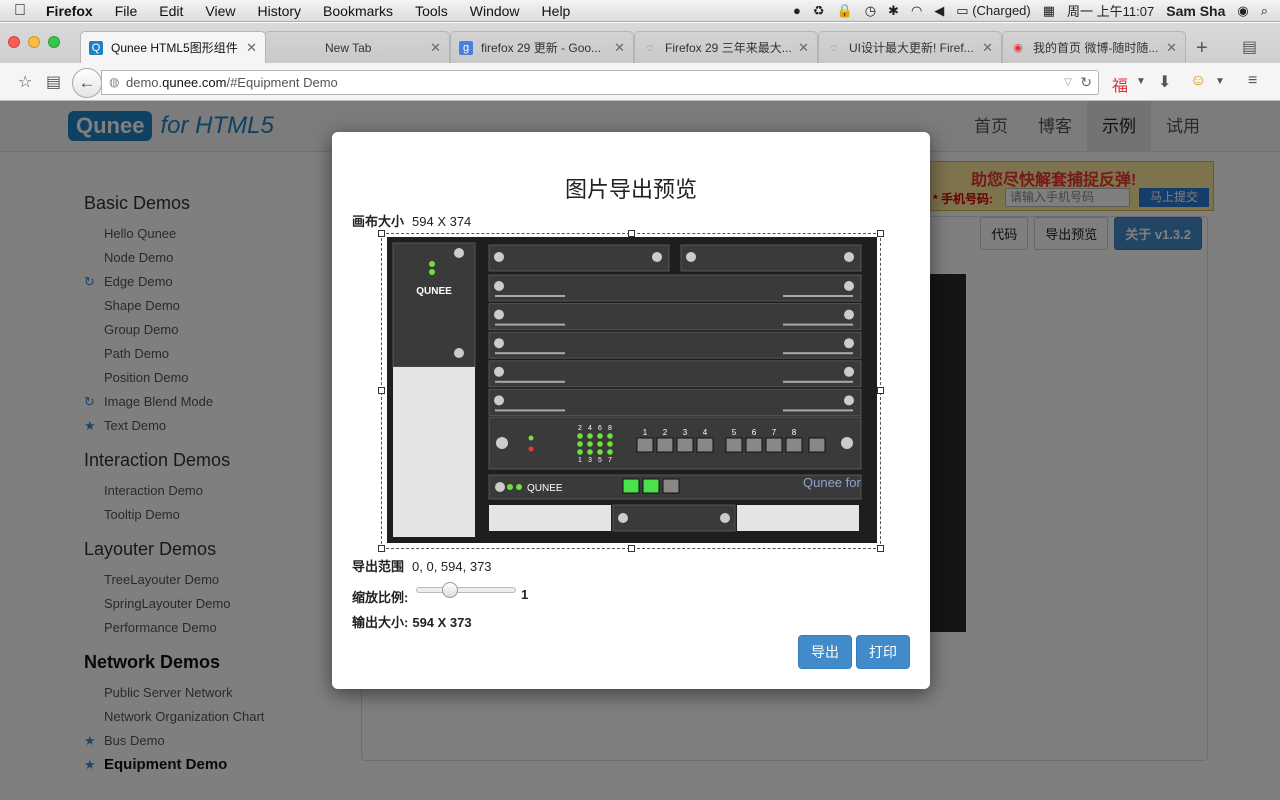  Describe the element at coordinates (1264, 11) in the screenshot. I see `spotlight-search-icon: ⌕` at that location.